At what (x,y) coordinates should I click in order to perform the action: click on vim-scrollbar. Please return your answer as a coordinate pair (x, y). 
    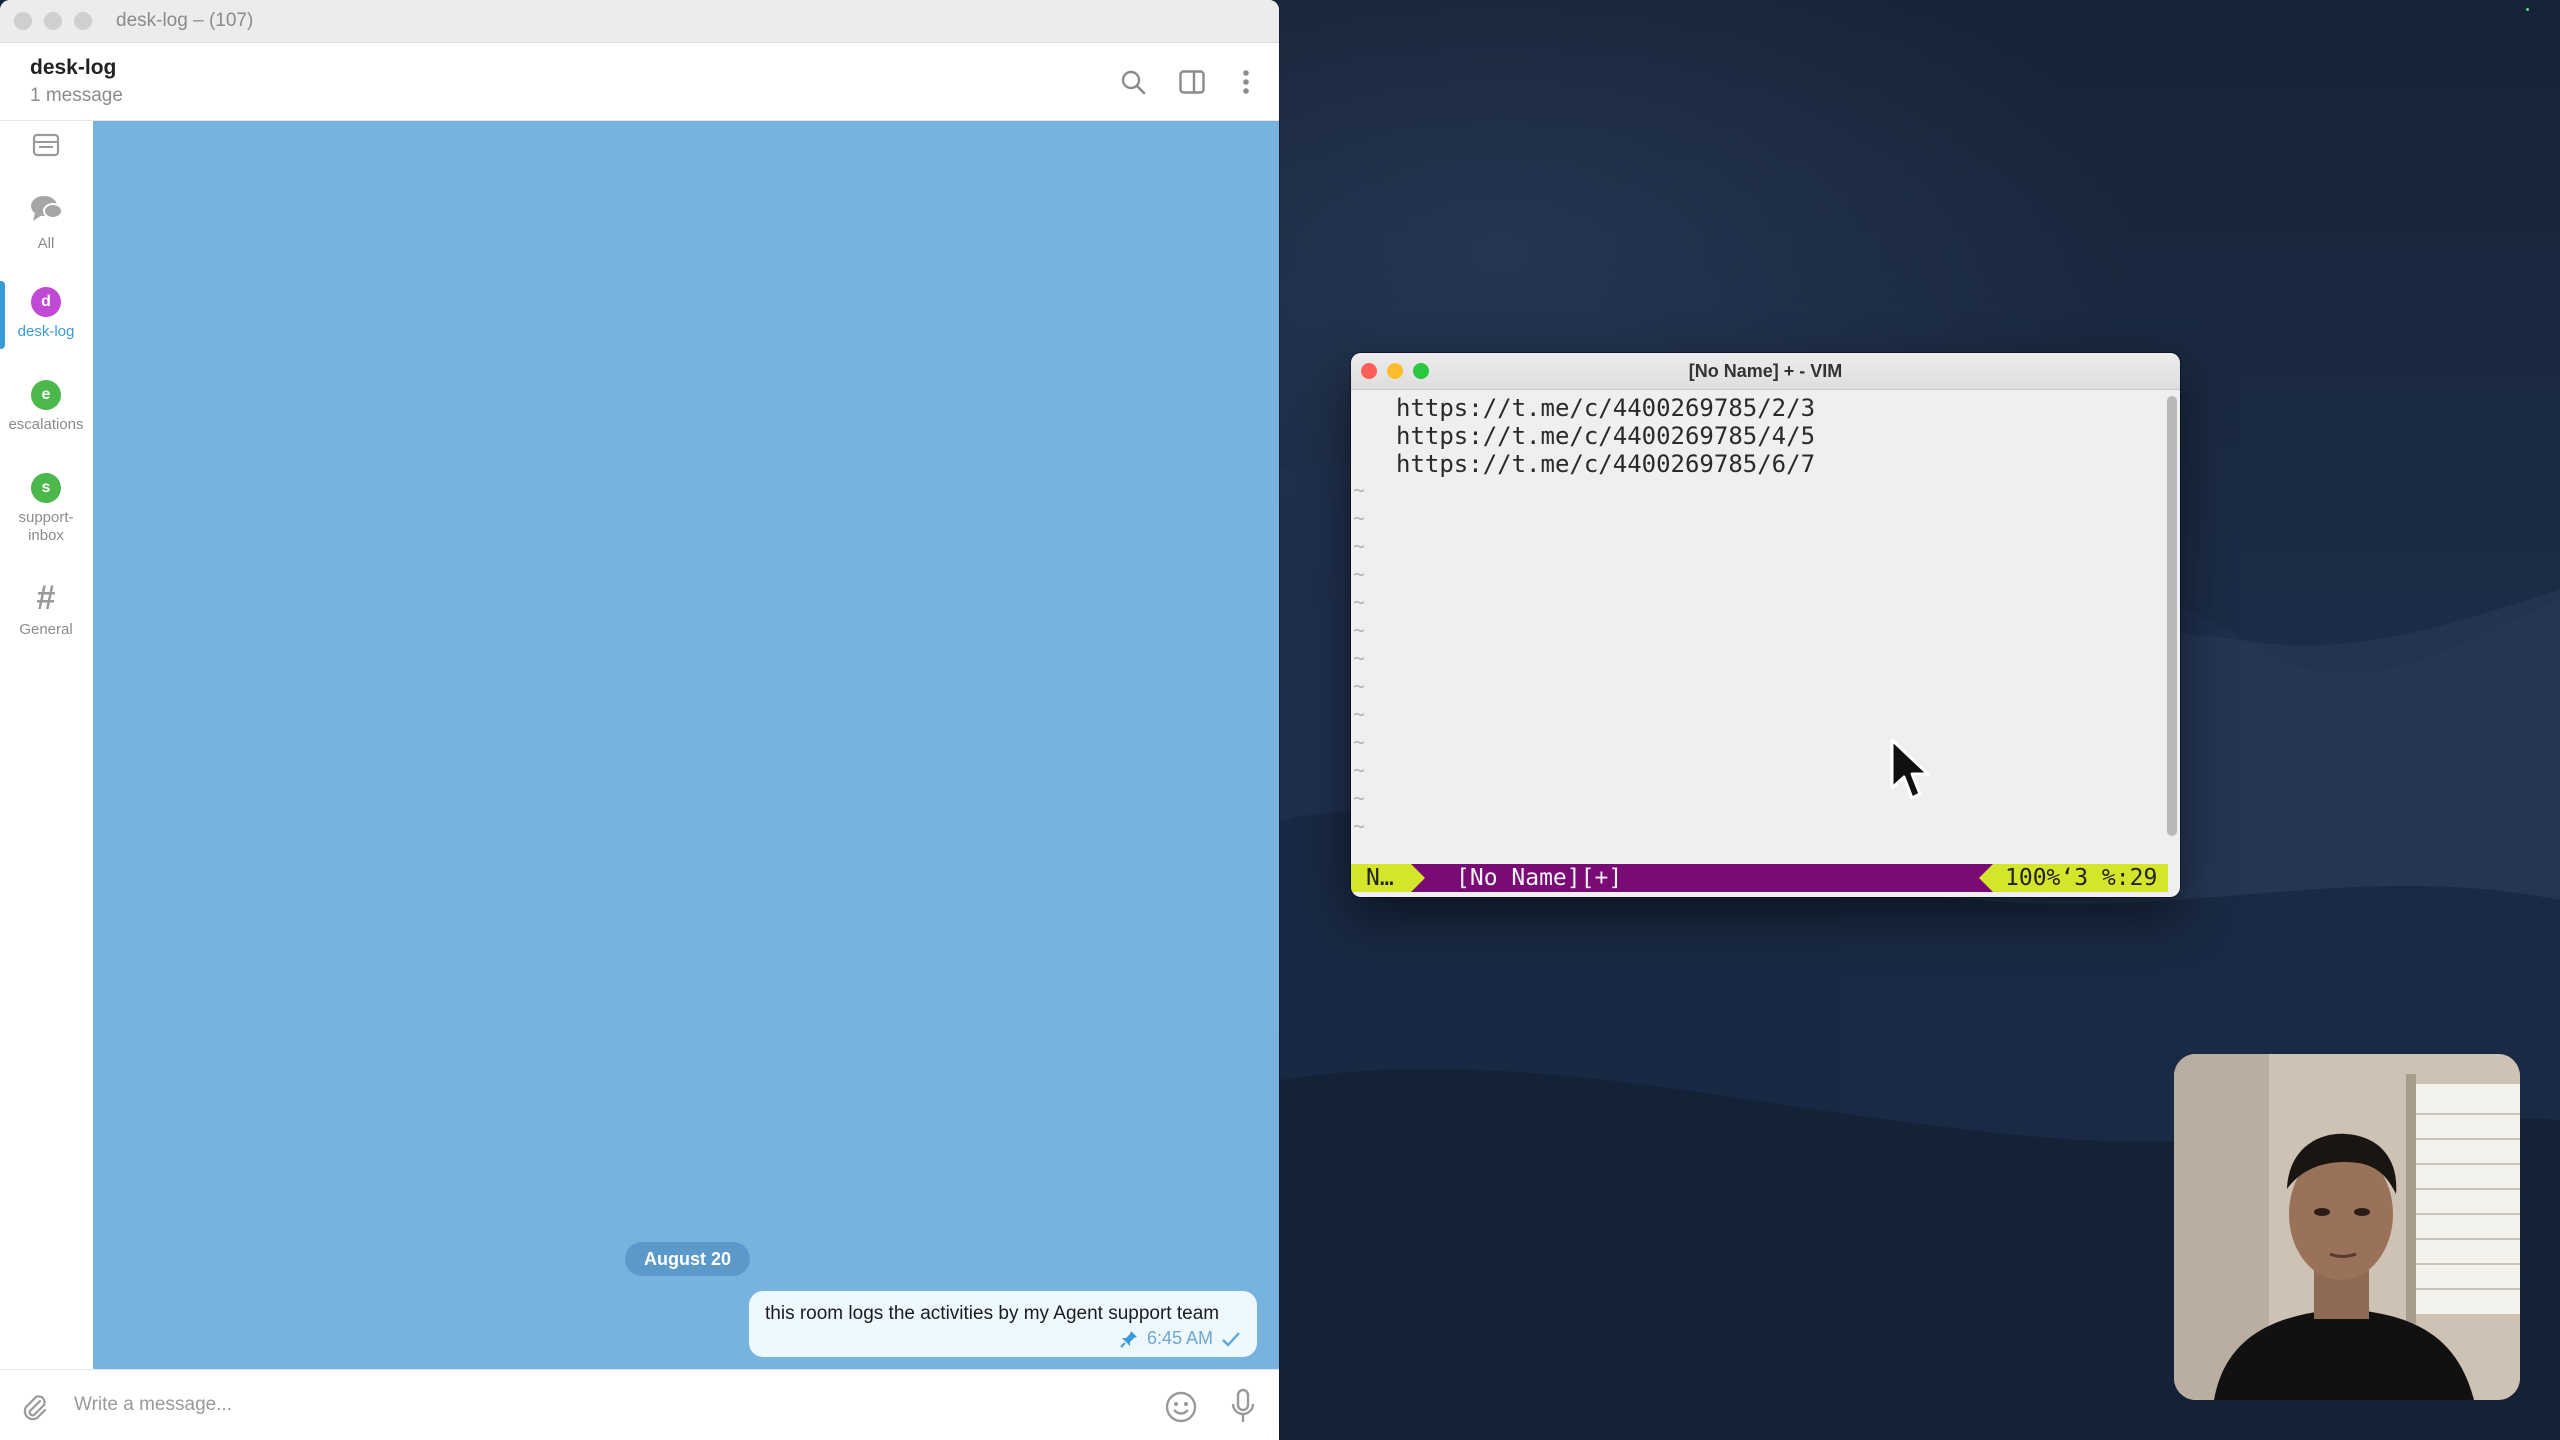
    Looking at the image, I should click on (2172, 616).